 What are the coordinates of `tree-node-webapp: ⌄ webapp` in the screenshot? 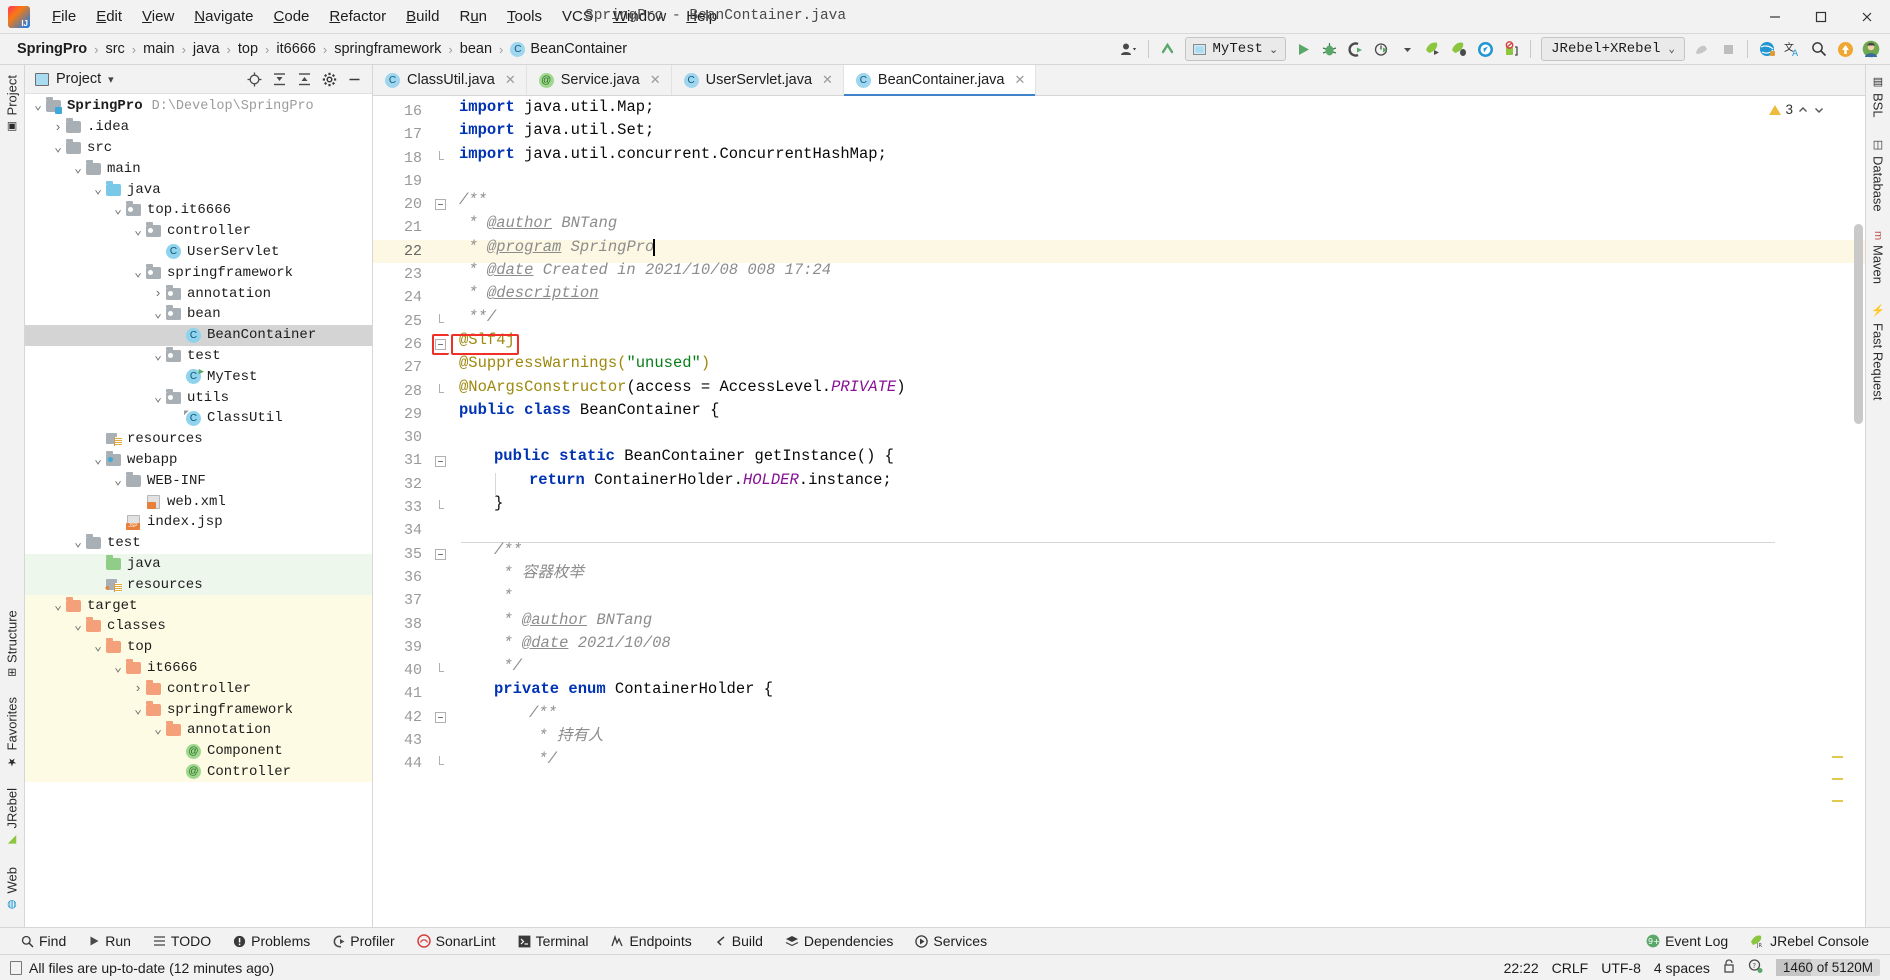 It's located at (198, 460).